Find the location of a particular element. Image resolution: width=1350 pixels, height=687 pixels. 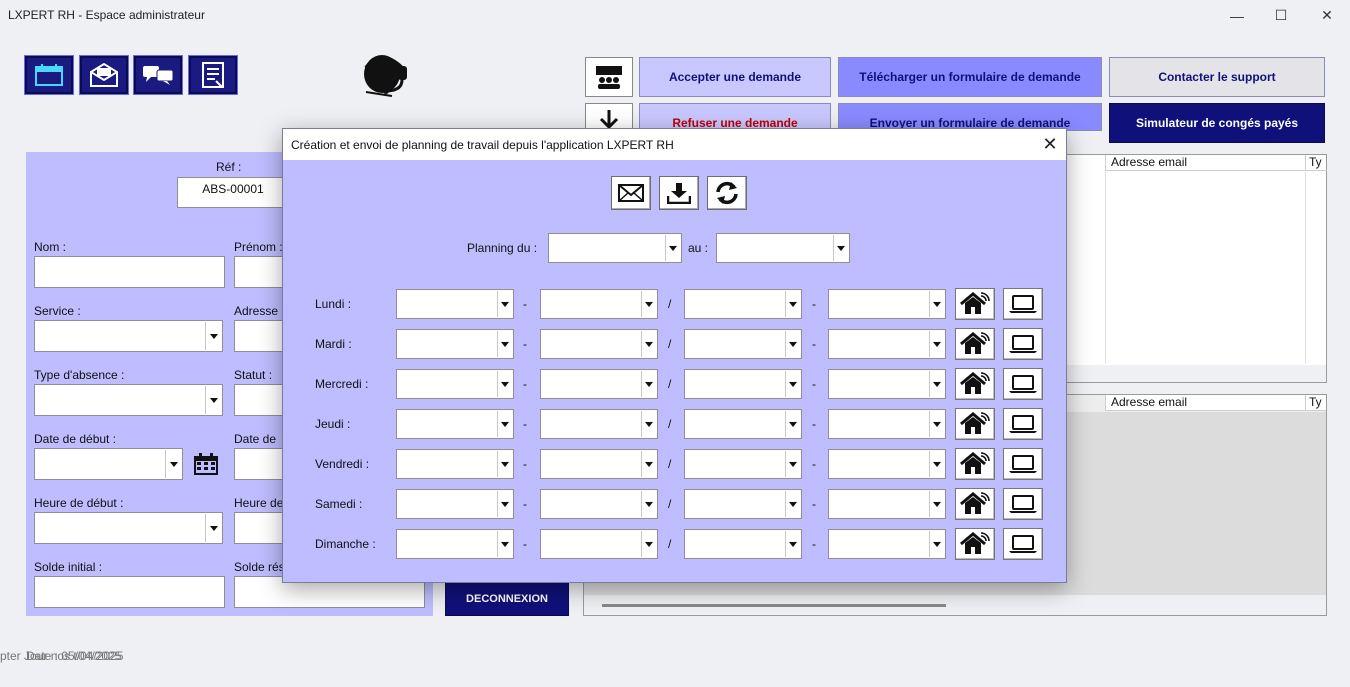

support-headset is located at coordinates (386, 74).